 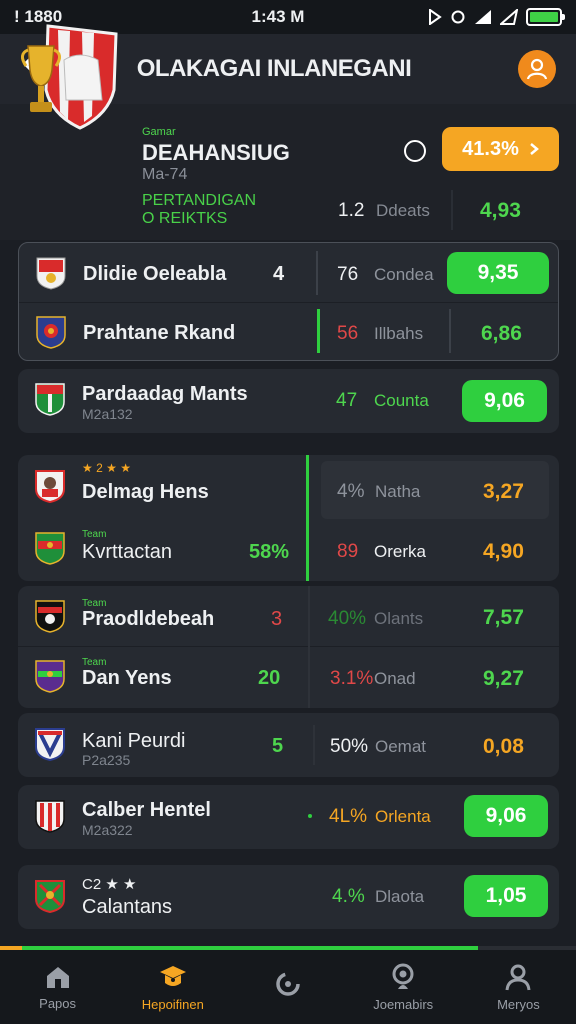 What do you see at coordinates (498, 273) in the screenshot?
I see `odds-button: 9,35` at bounding box center [498, 273].